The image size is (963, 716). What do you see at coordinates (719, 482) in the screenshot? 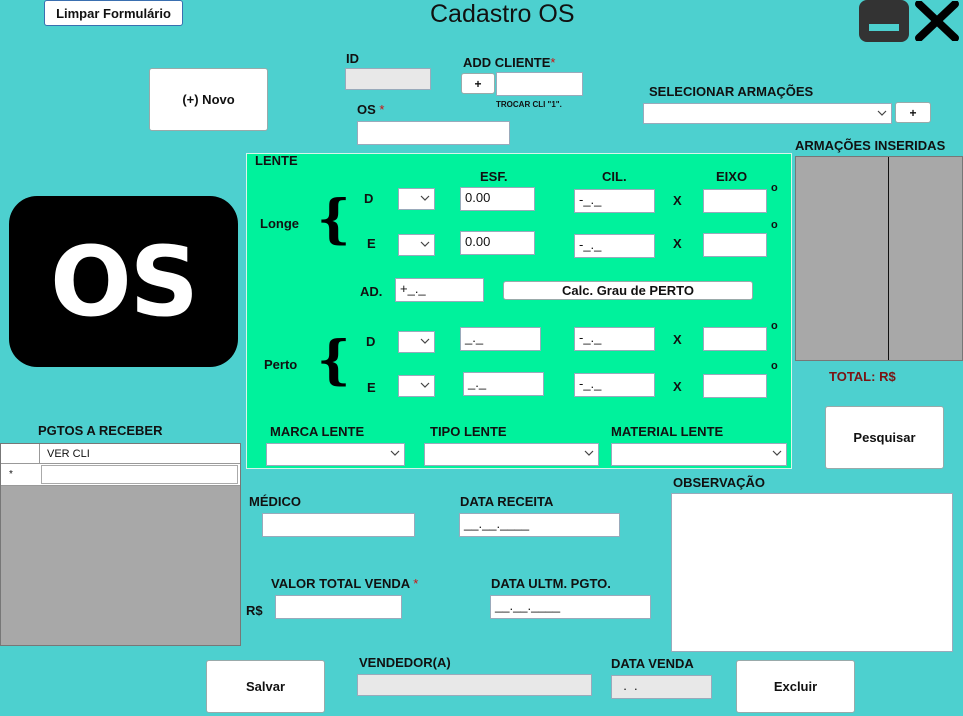
I see `observation-label: OBSERVAÇÃO` at bounding box center [719, 482].